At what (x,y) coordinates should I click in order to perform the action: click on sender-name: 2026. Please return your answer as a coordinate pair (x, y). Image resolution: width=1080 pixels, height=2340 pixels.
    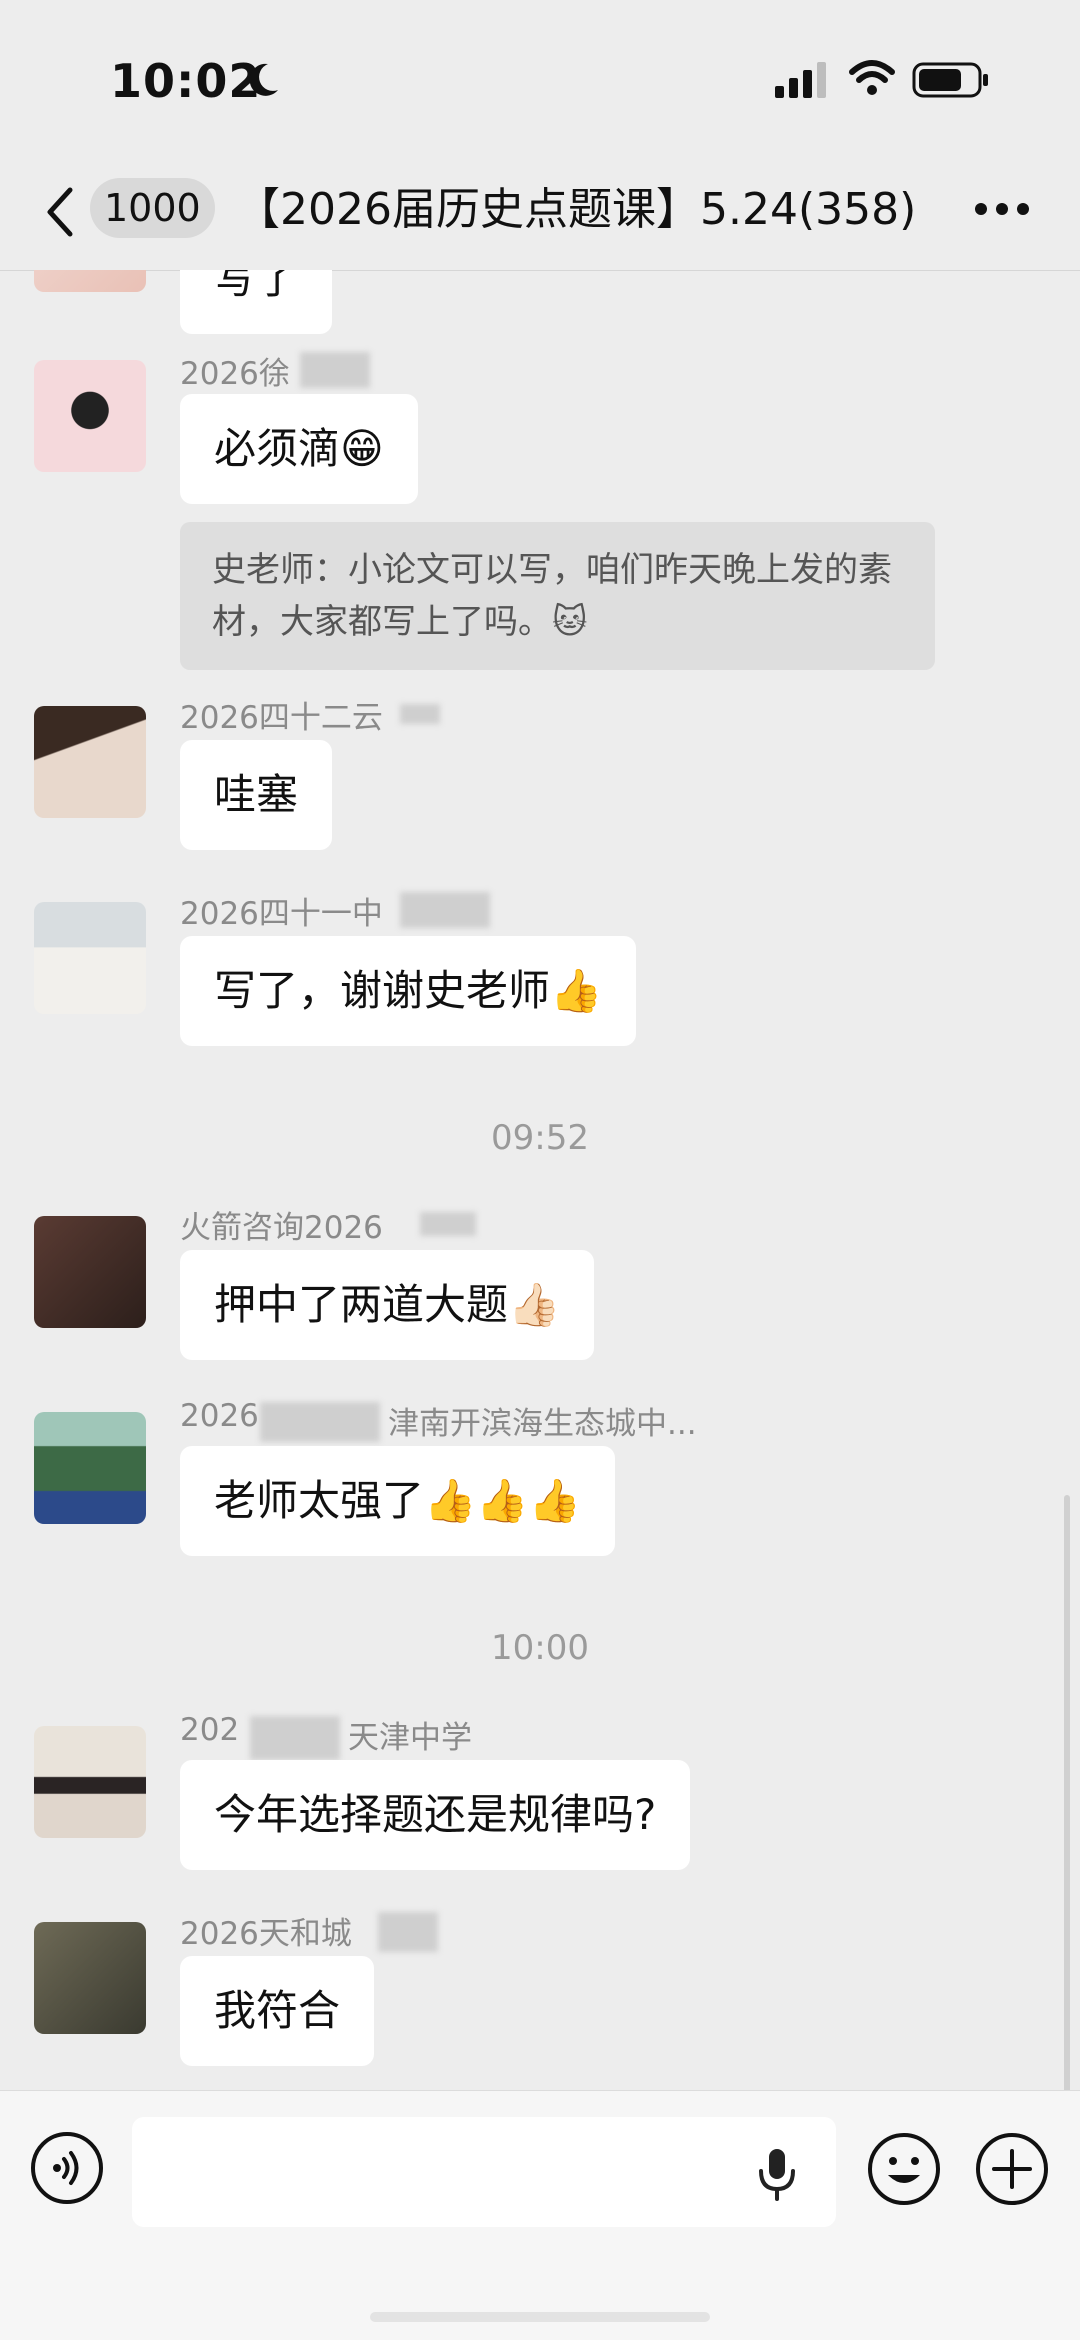
    Looking at the image, I should click on (219, 1416).